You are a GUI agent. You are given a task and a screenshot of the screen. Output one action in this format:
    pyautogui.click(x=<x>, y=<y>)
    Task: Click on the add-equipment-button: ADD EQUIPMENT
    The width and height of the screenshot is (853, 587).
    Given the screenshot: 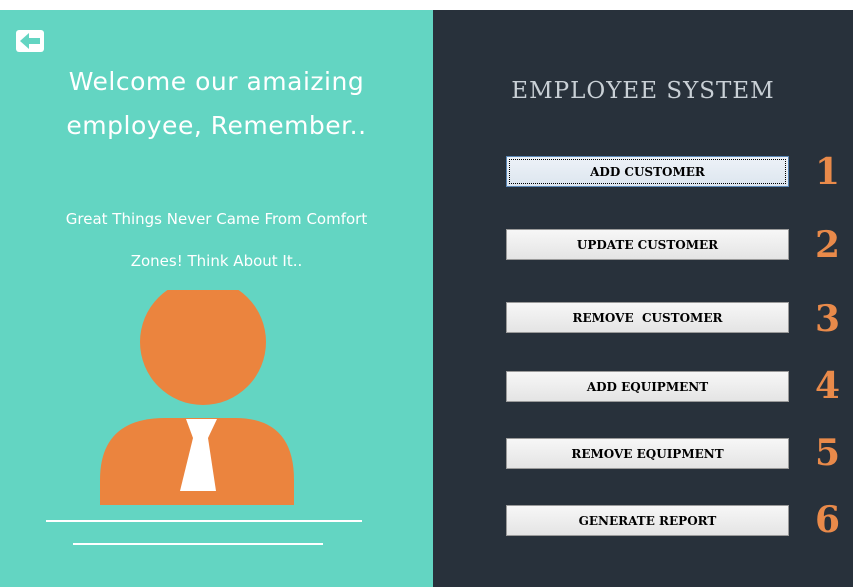 What is the action you would take?
    pyautogui.click(x=647, y=386)
    